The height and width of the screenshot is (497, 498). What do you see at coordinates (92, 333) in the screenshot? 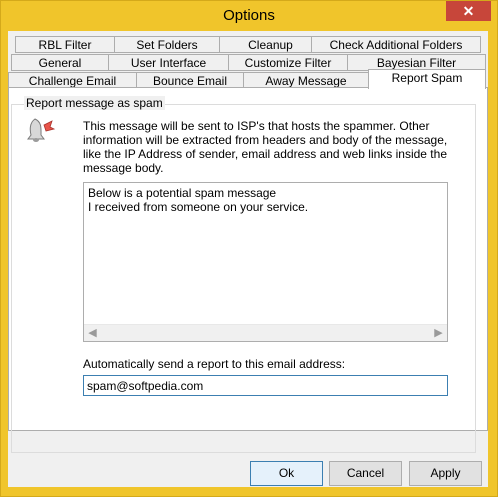
I see `scroll-left-icon: ◀` at bounding box center [92, 333].